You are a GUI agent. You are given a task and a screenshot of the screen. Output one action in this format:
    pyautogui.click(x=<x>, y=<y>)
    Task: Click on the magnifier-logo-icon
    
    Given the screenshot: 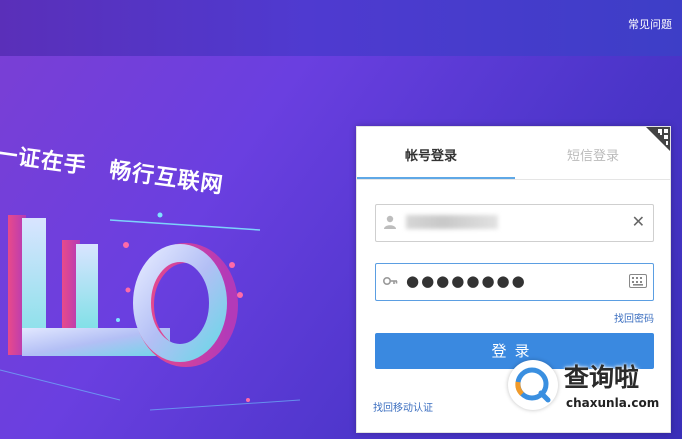 What is the action you would take?
    pyautogui.click(x=533, y=385)
    